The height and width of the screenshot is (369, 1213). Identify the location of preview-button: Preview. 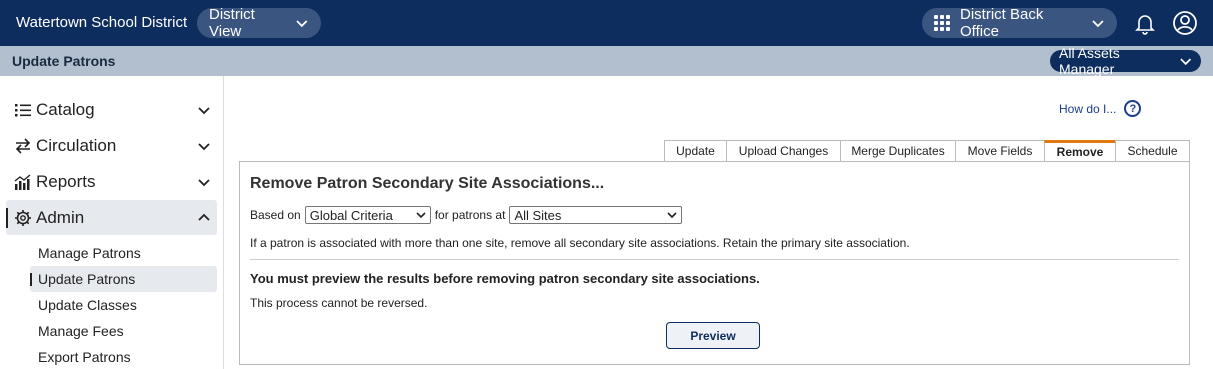
(713, 335).